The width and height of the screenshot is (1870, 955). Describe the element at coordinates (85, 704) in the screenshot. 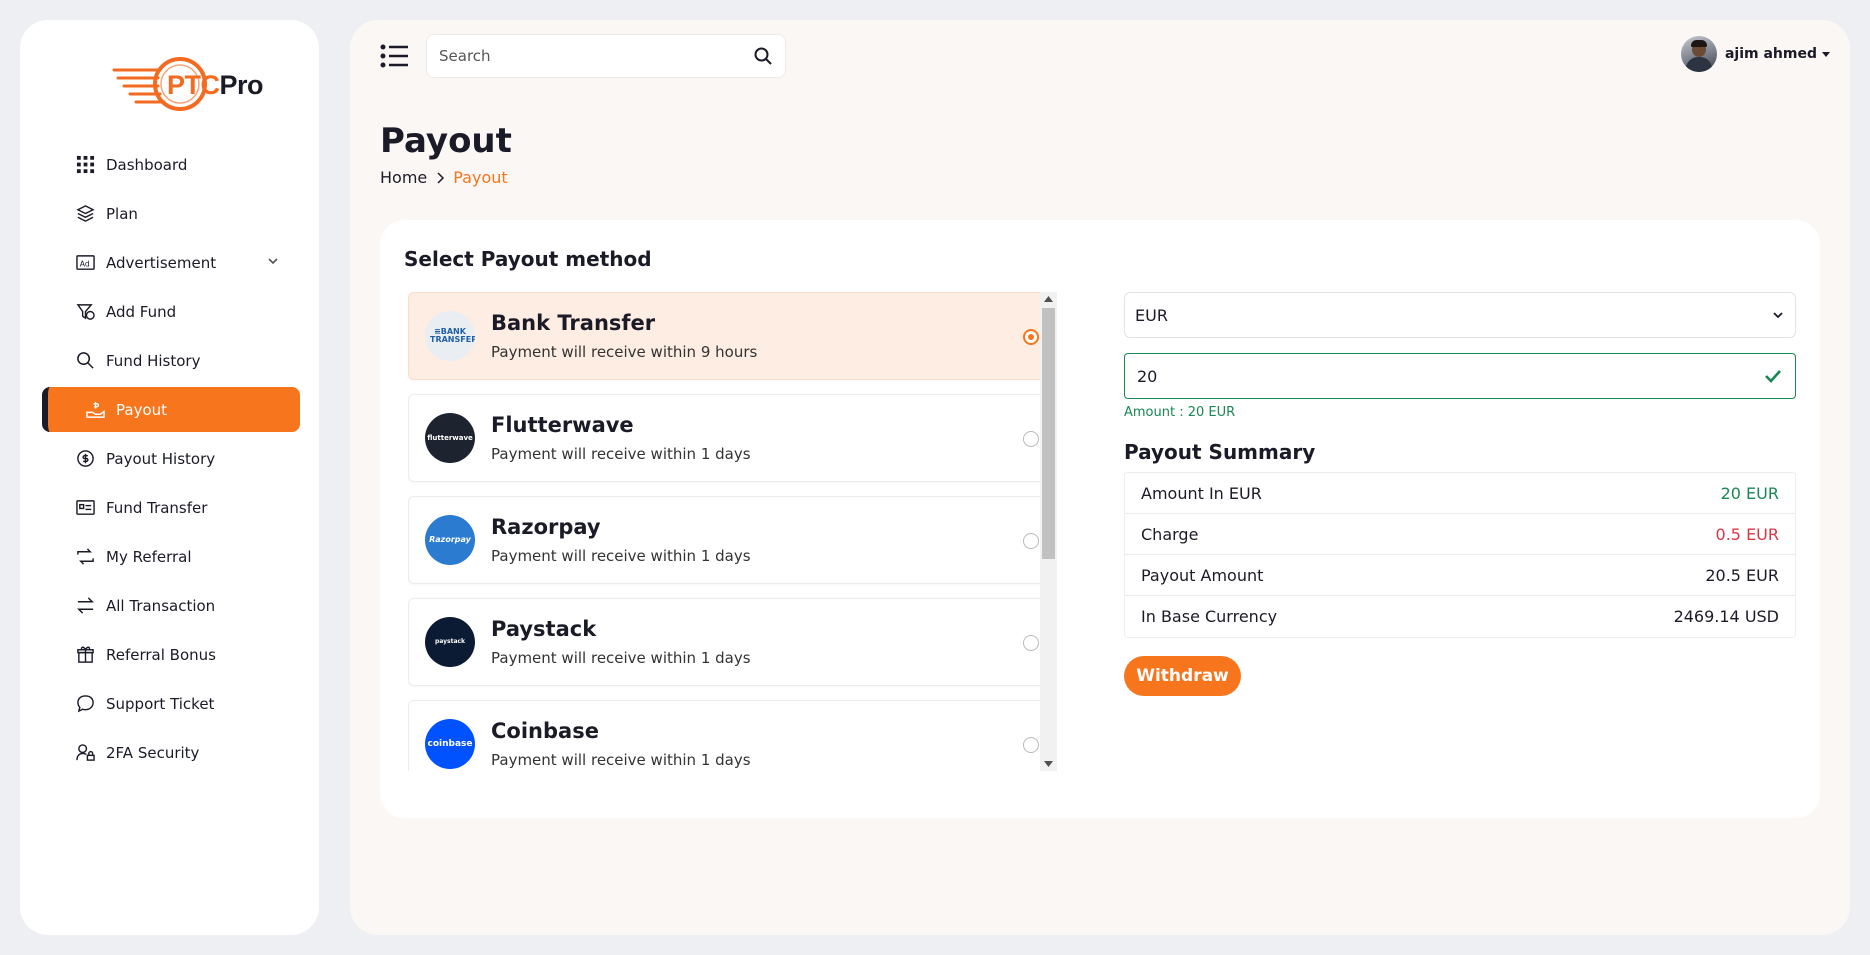

I see `chat-icon` at that location.